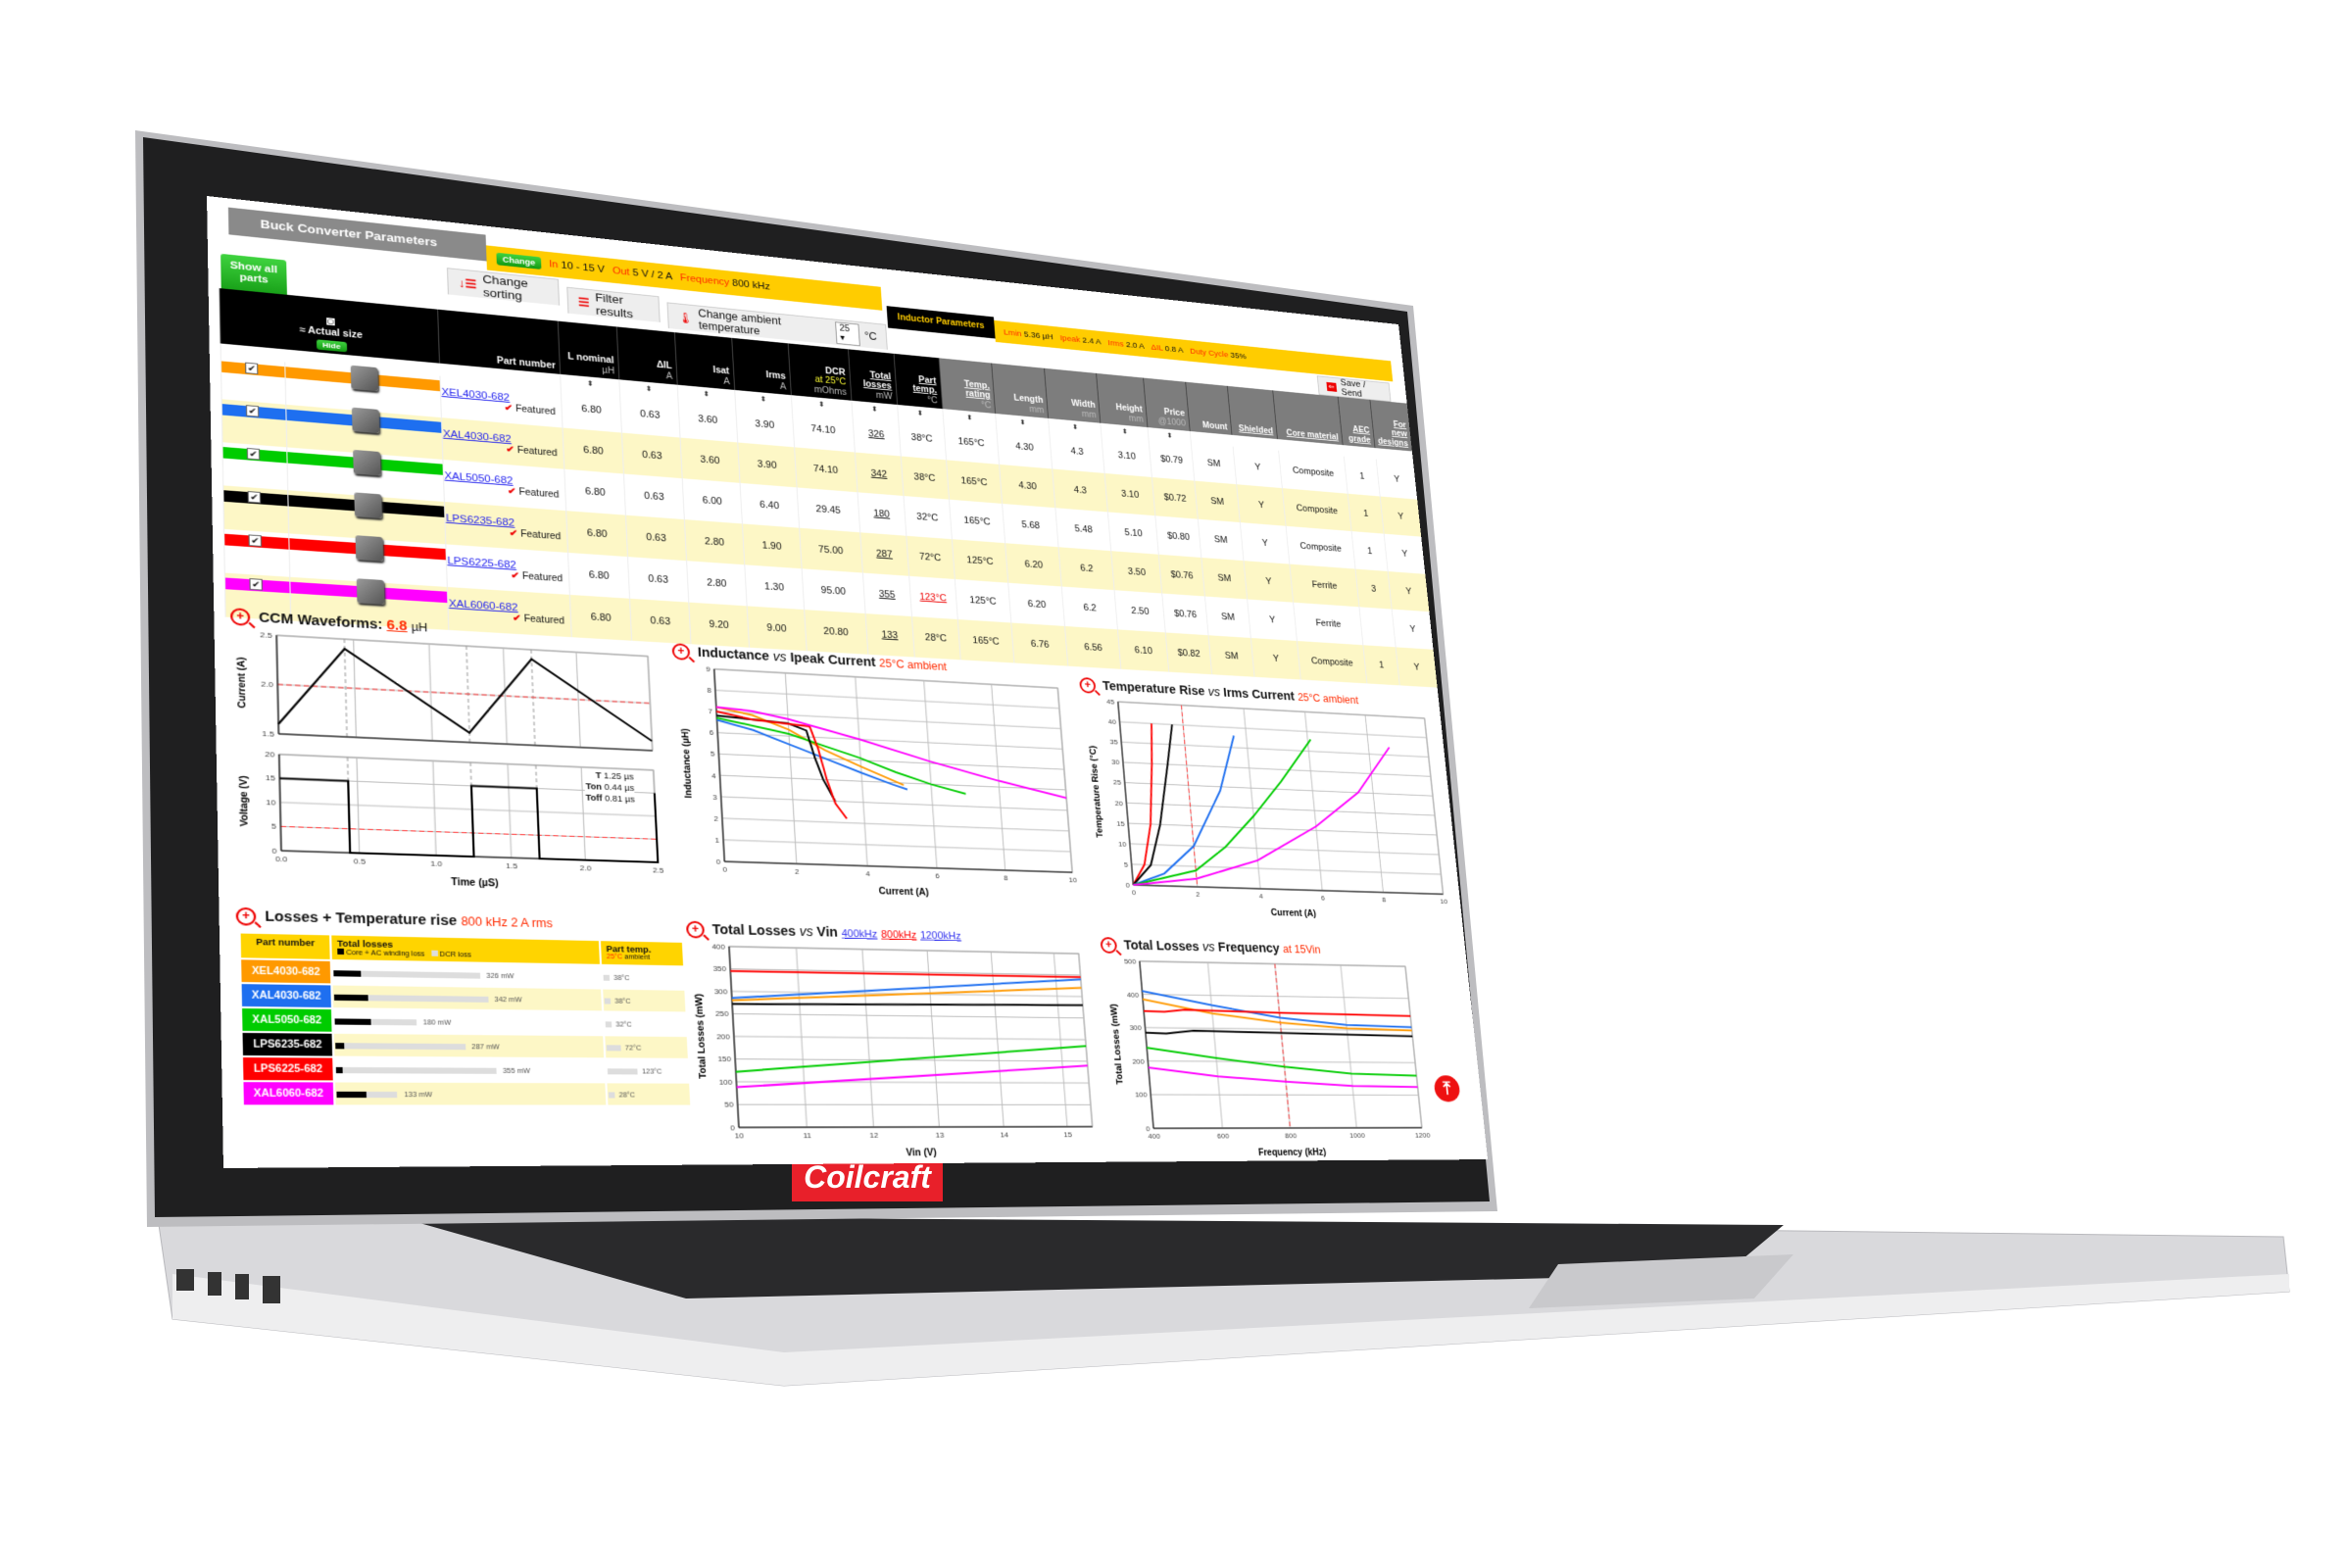 This screenshot has height=1568, width=2352. What do you see at coordinates (583, 267) in the screenshot?
I see `in-value: 10 - 15 V` at bounding box center [583, 267].